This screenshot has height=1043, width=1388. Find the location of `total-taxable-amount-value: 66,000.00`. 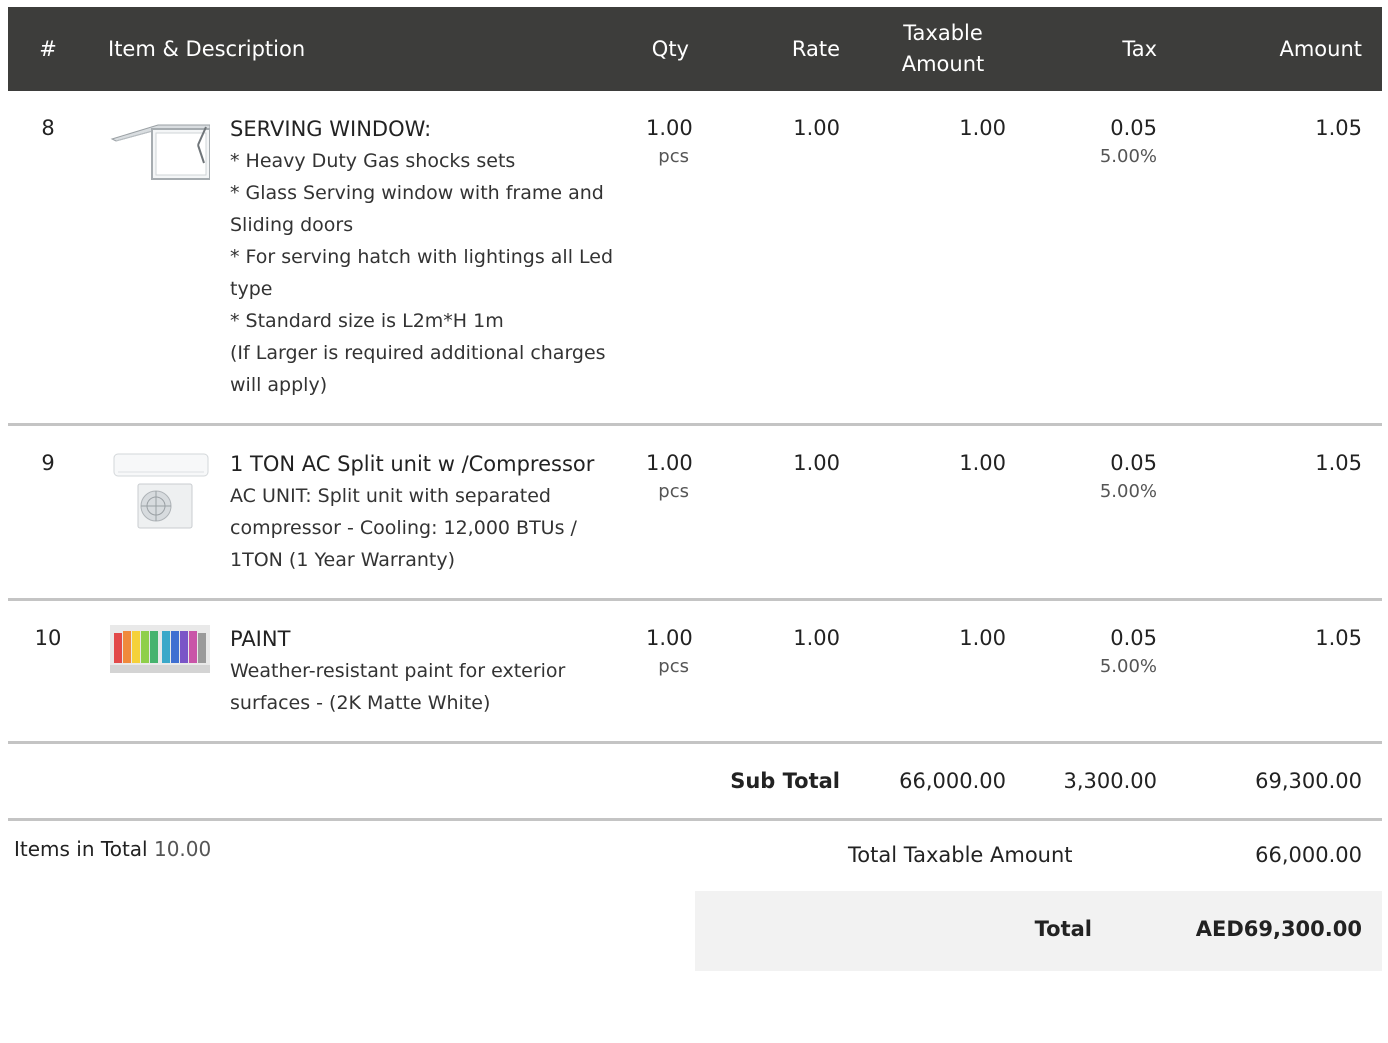

total-taxable-amount-value: 66,000.00 is located at coordinates (1308, 855).